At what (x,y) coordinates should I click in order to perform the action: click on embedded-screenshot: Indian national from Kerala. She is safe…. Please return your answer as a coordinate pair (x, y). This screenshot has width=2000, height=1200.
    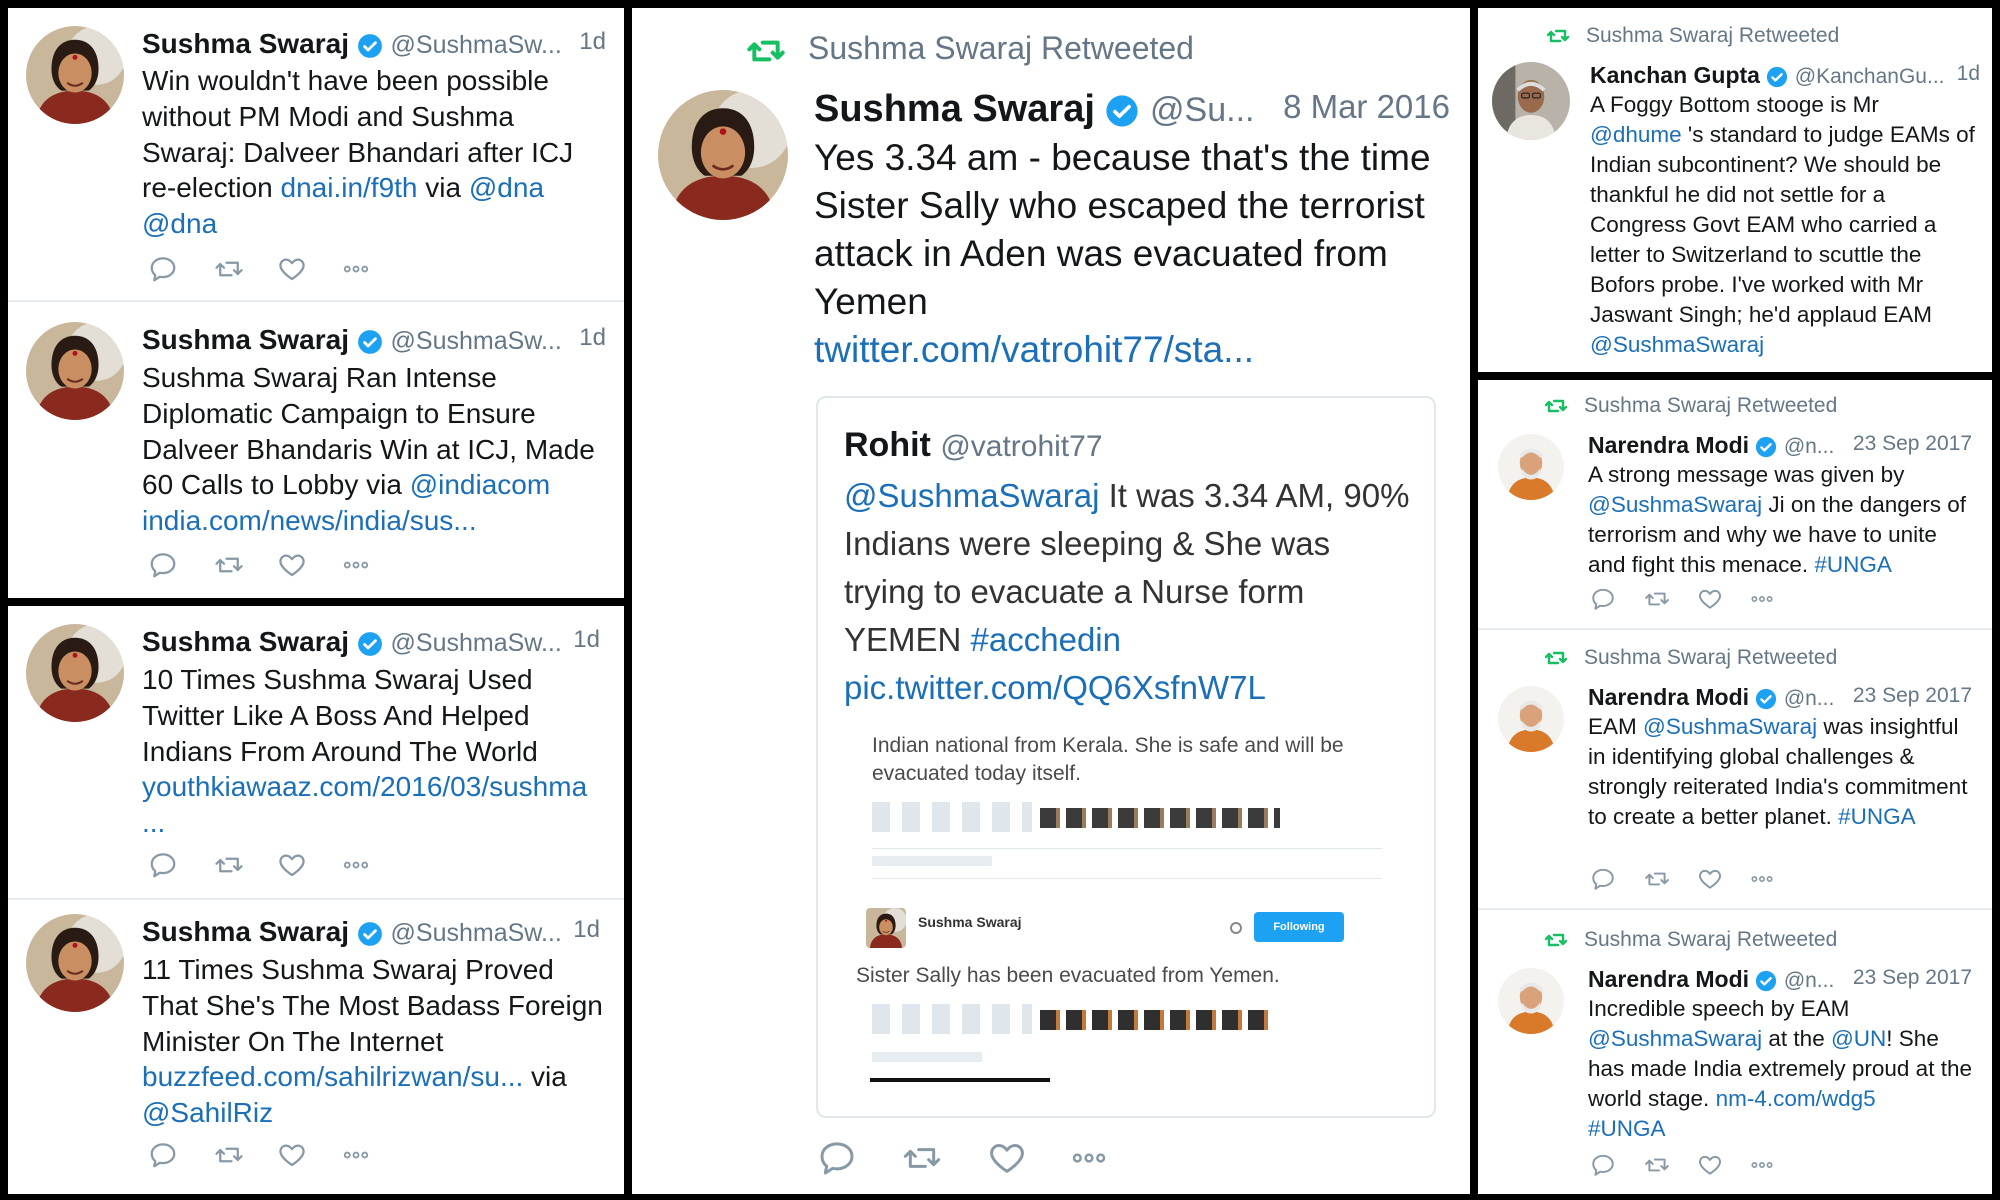
    Looking at the image, I should click on (1127, 913).